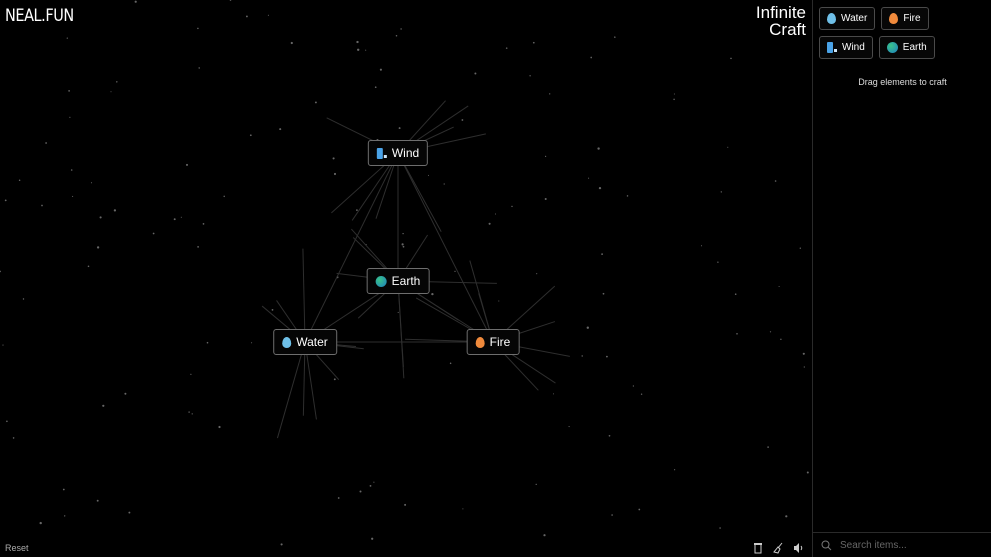 This screenshot has width=991, height=557. I want to click on canvas-item-earth: Earth, so click(398, 281).